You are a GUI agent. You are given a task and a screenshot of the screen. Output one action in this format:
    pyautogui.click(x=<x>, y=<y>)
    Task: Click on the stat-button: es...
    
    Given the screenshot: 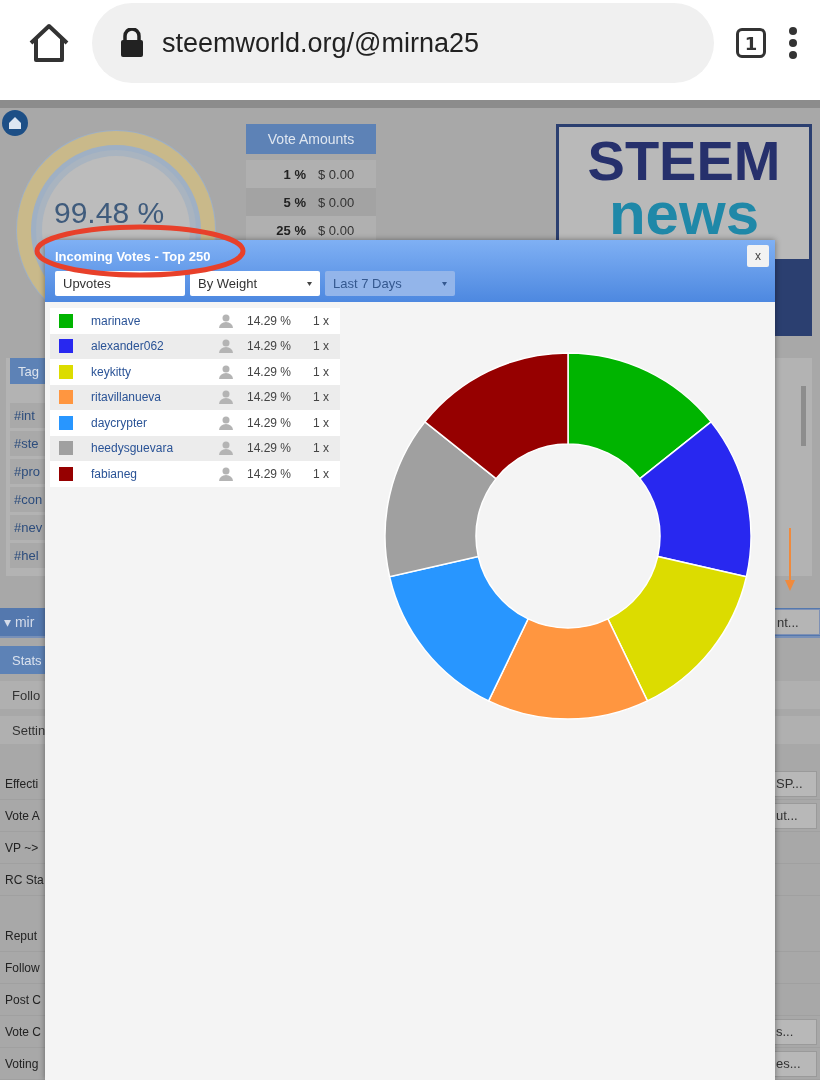 What is the action you would take?
    pyautogui.click(x=795, y=1063)
    